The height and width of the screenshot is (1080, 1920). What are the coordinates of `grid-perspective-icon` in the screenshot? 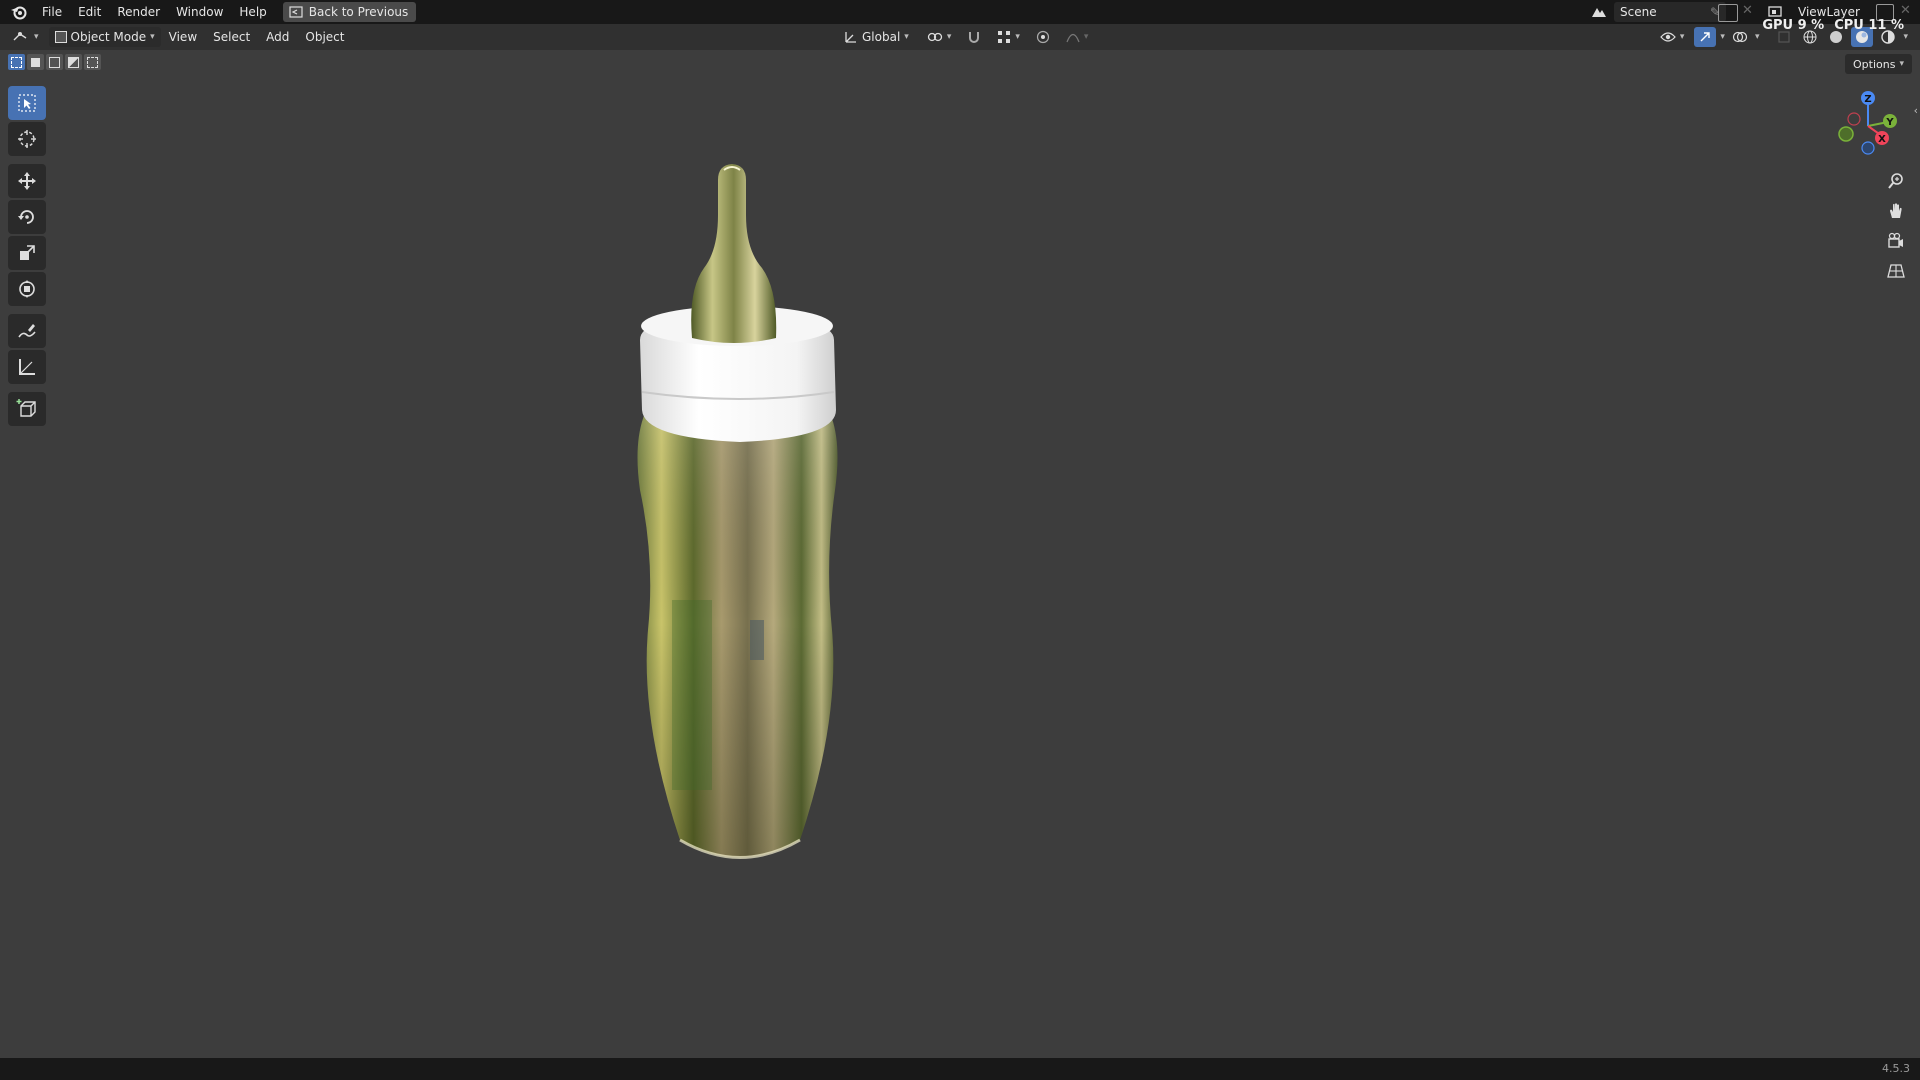 It's located at (1896, 271).